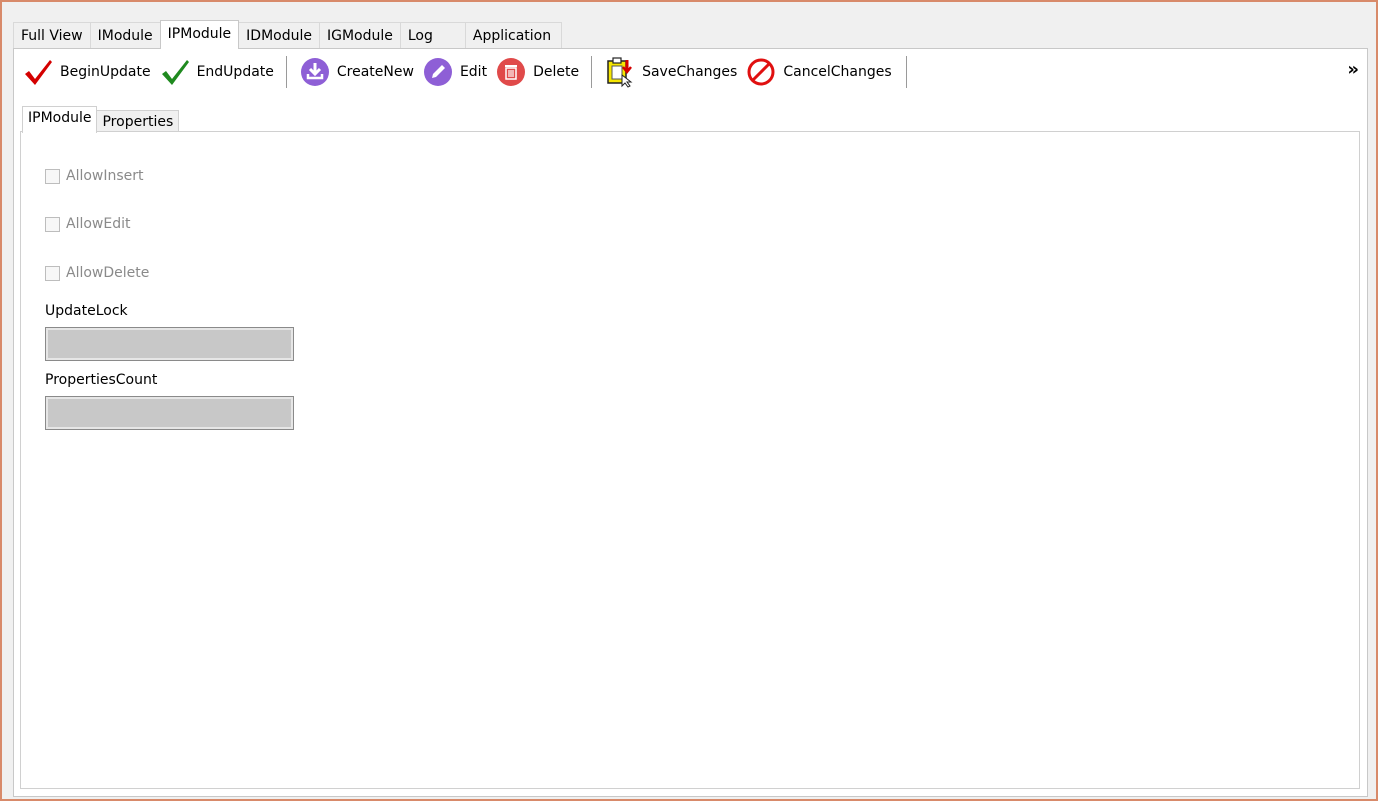 The height and width of the screenshot is (801, 1378). I want to click on trash-circle-icon, so click(511, 72).